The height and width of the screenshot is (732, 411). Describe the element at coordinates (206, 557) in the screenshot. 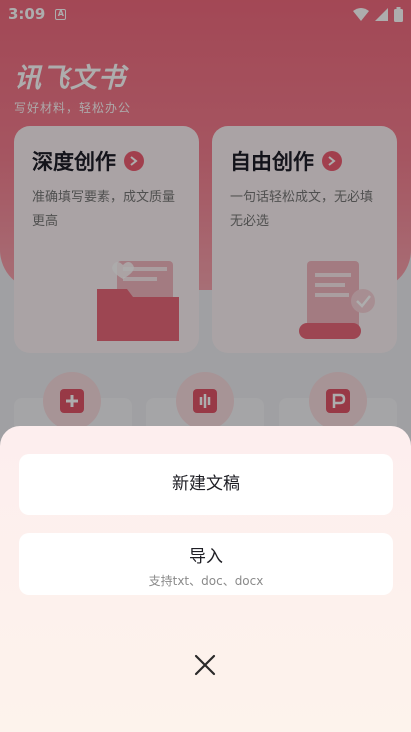

I see `import-label: 导入` at that location.